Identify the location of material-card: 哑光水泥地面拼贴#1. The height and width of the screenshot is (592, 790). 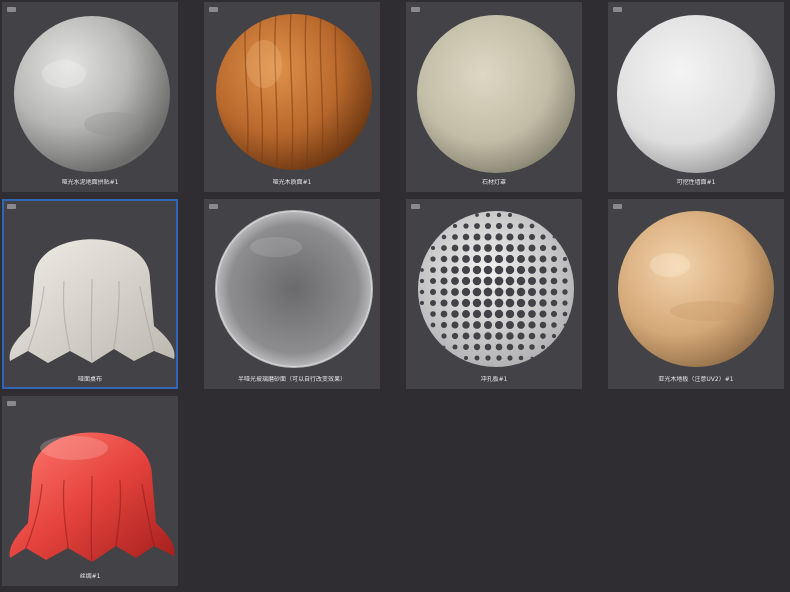
(90, 97).